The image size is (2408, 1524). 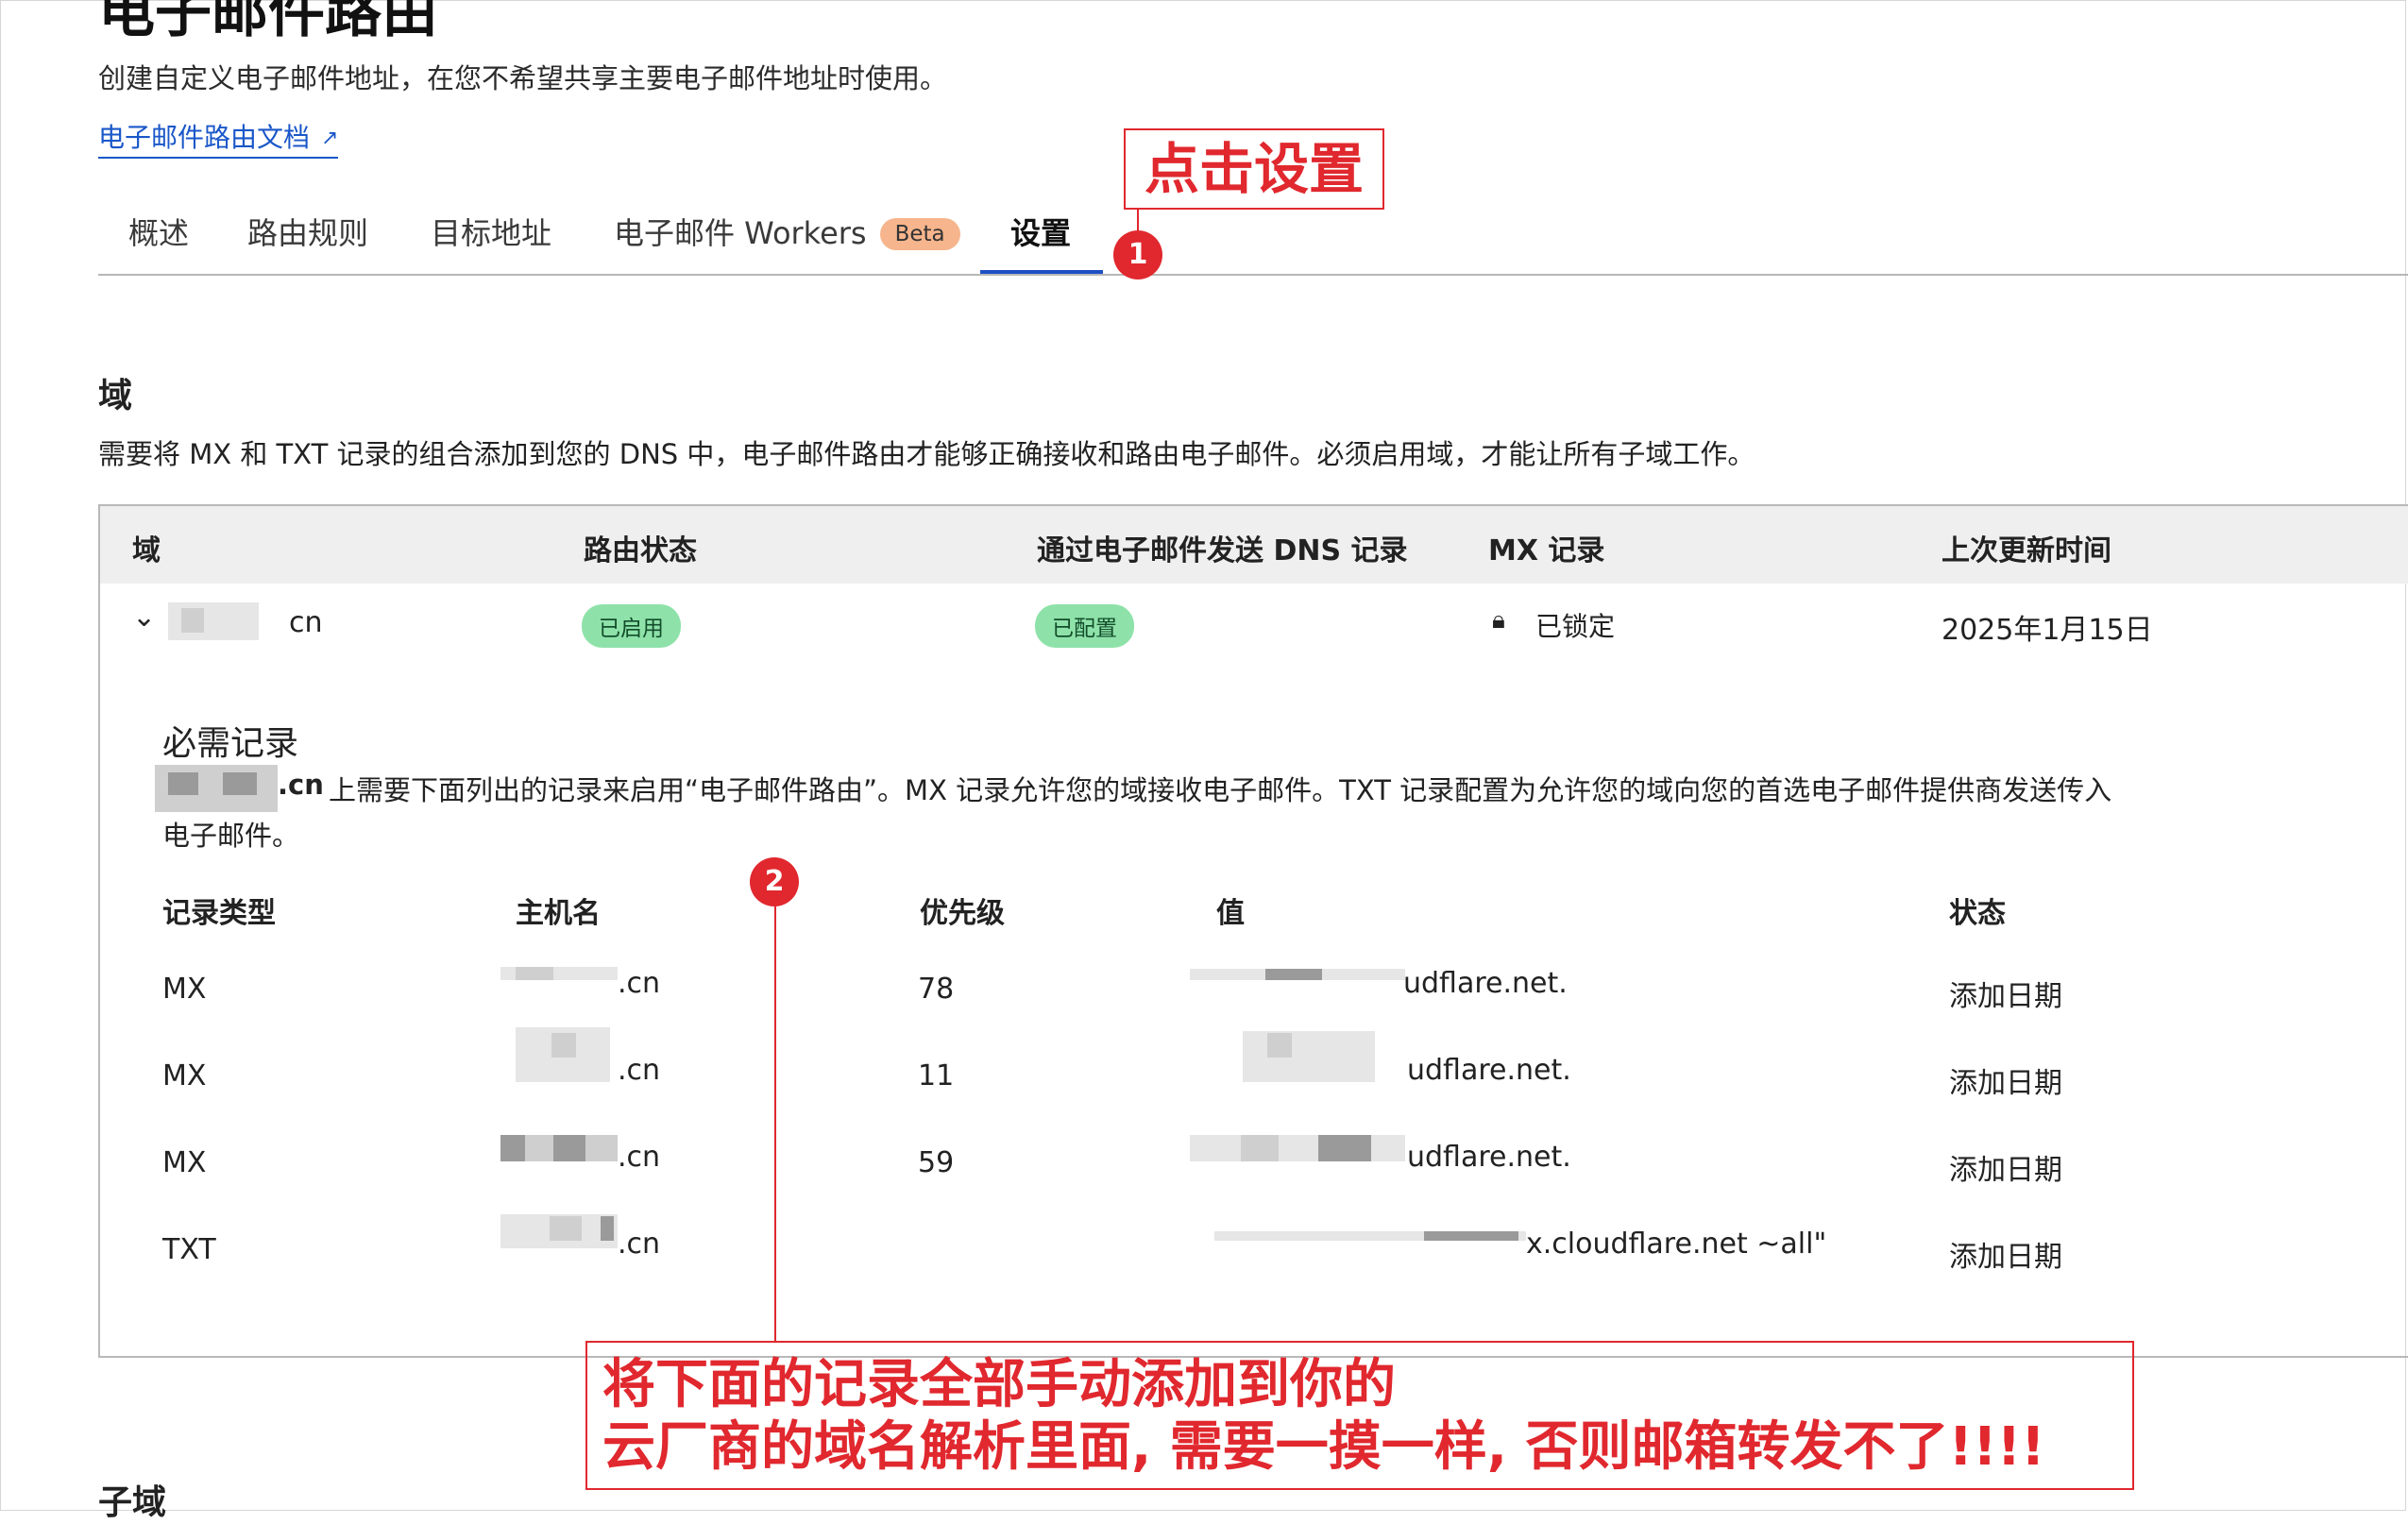 I want to click on record-priority: 59, so click(x=936, y=1162).